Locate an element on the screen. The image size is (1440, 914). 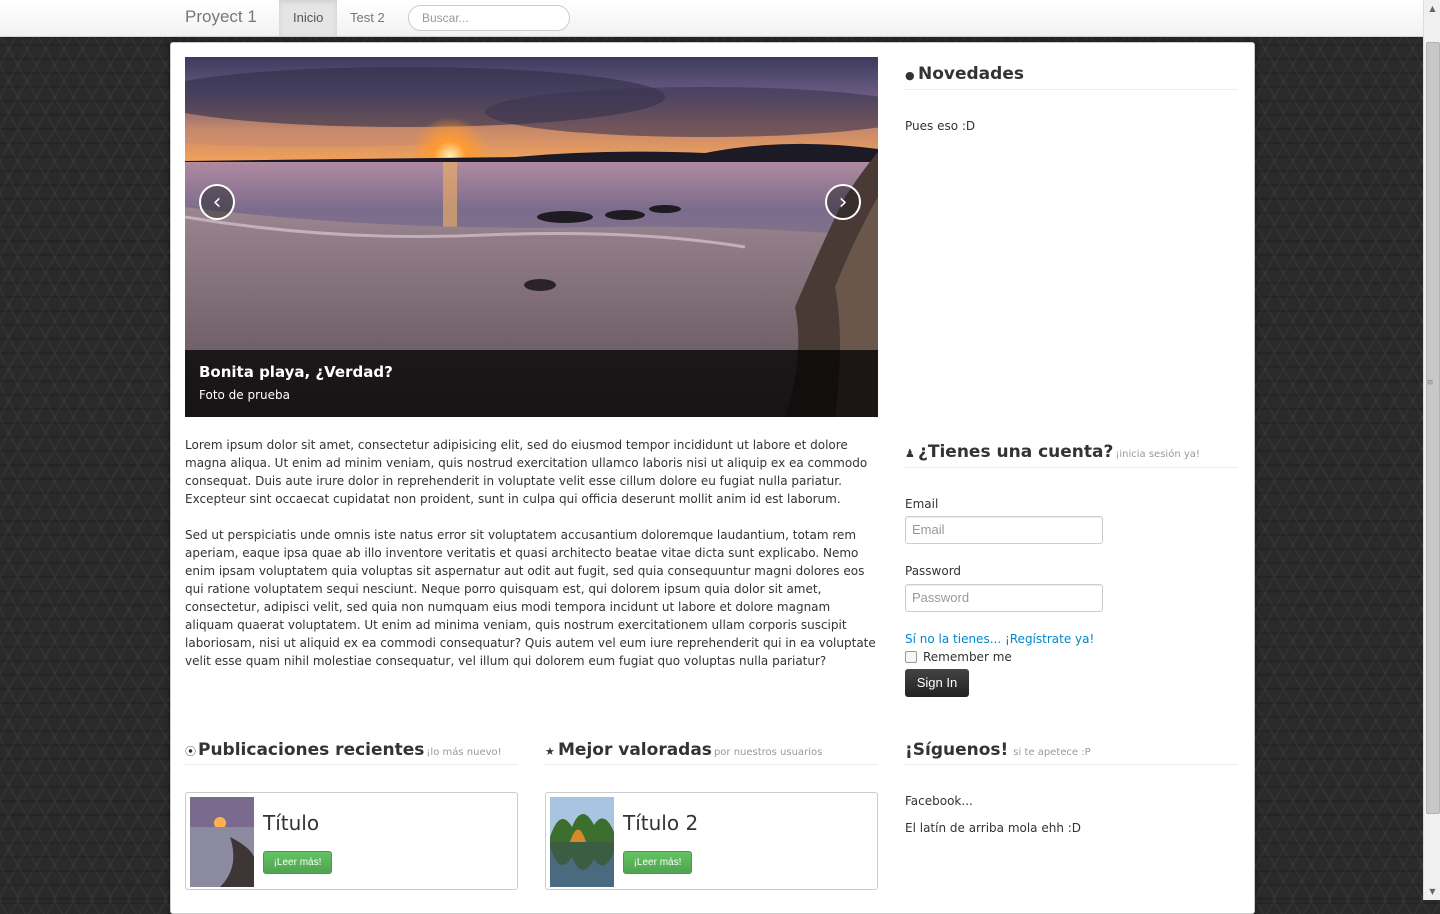
chevron-left-icon: ‹ is located at coordinates (217, 202).